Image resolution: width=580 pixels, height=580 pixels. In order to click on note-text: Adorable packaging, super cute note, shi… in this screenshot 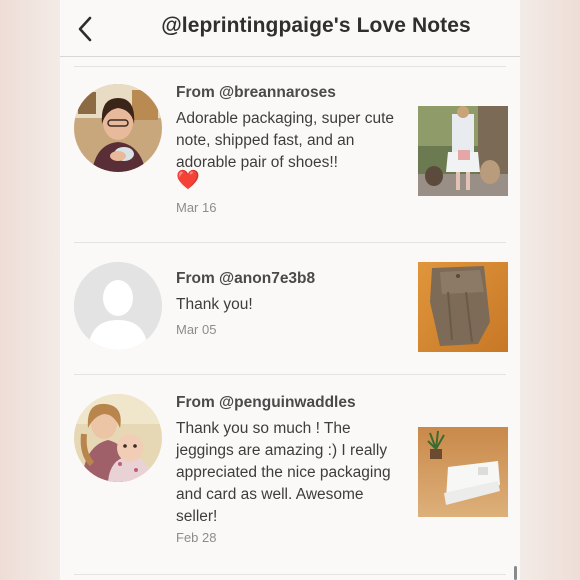, I will do `click(285, 140)`.